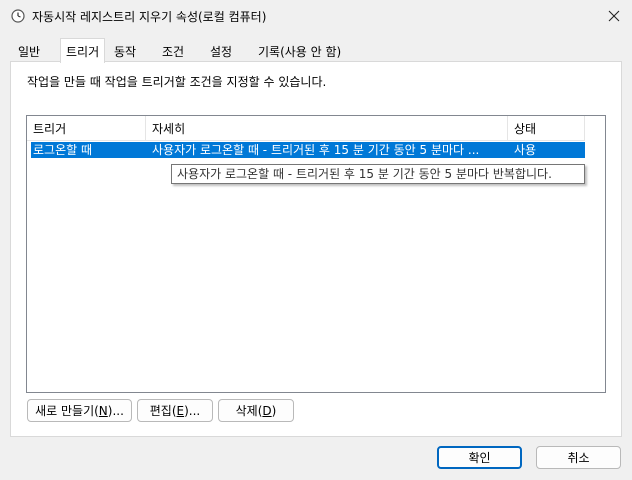 The image size is (632, 480). What do you see at coordinates (267, 410) in the screenshot?
I see `mnemonic-key: D` at bounding box center [267, 410].